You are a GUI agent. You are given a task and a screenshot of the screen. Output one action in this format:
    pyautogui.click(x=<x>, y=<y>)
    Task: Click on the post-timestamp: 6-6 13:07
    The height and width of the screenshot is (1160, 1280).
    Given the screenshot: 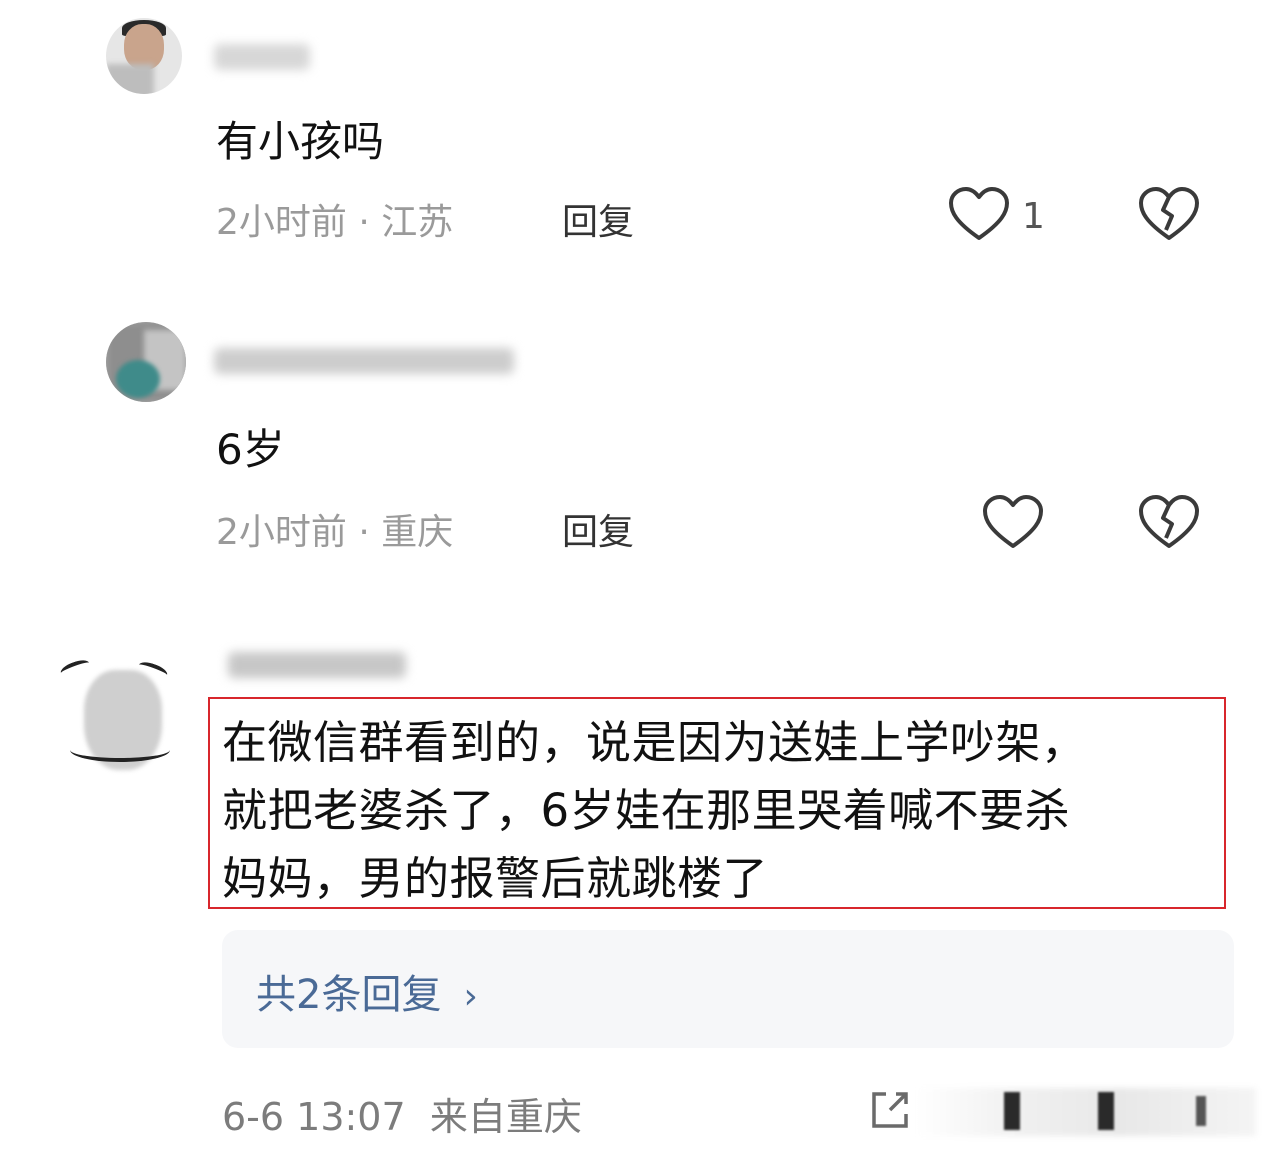 What is the action you would take?
    pyautogui.click(x=314, y=1117)
    